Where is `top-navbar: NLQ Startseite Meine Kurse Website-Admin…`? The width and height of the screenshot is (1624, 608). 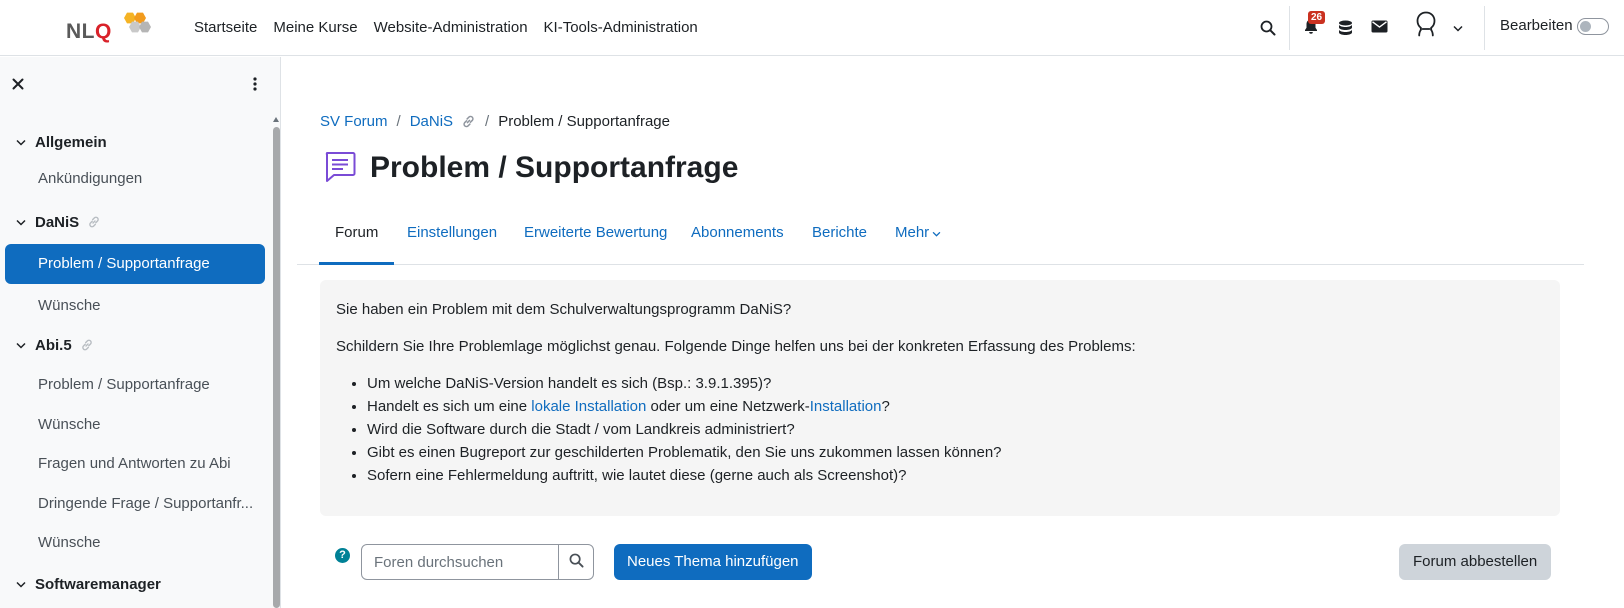 top-navbar: NLQ Startseite Meine Kurse Website-Admin… is located at coordinates (812, 28).